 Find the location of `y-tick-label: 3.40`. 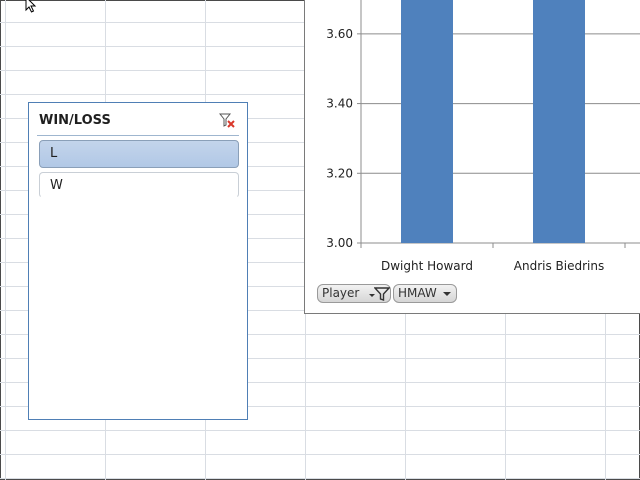

y-tick-label: 3.40 is located at coordinates (339, 104).